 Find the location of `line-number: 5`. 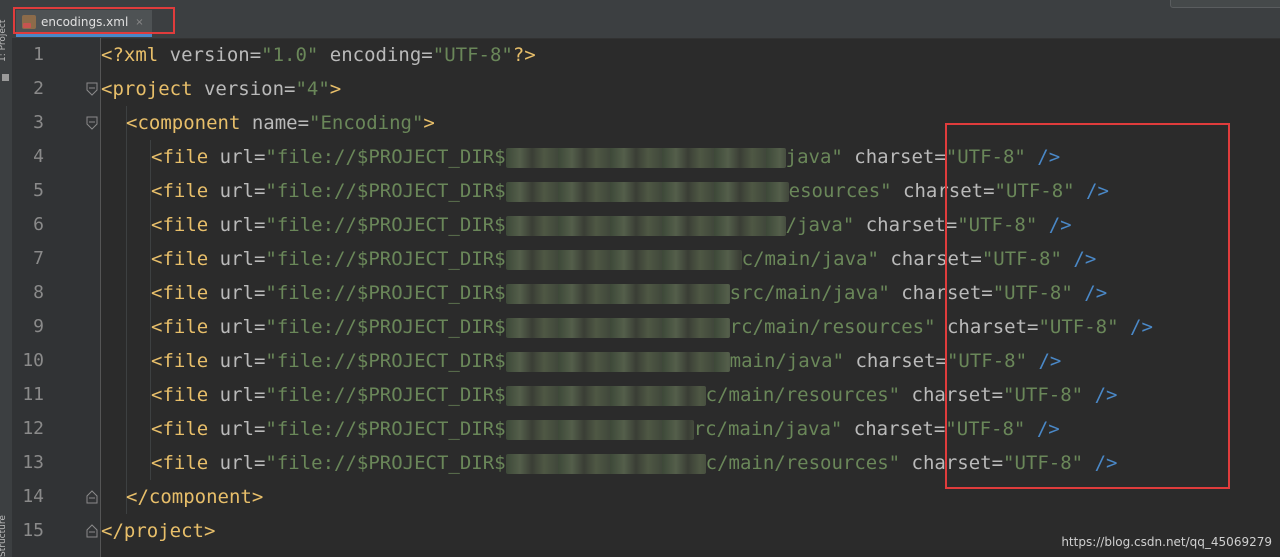

line-number: 5 is located at coordinates (38, 190).